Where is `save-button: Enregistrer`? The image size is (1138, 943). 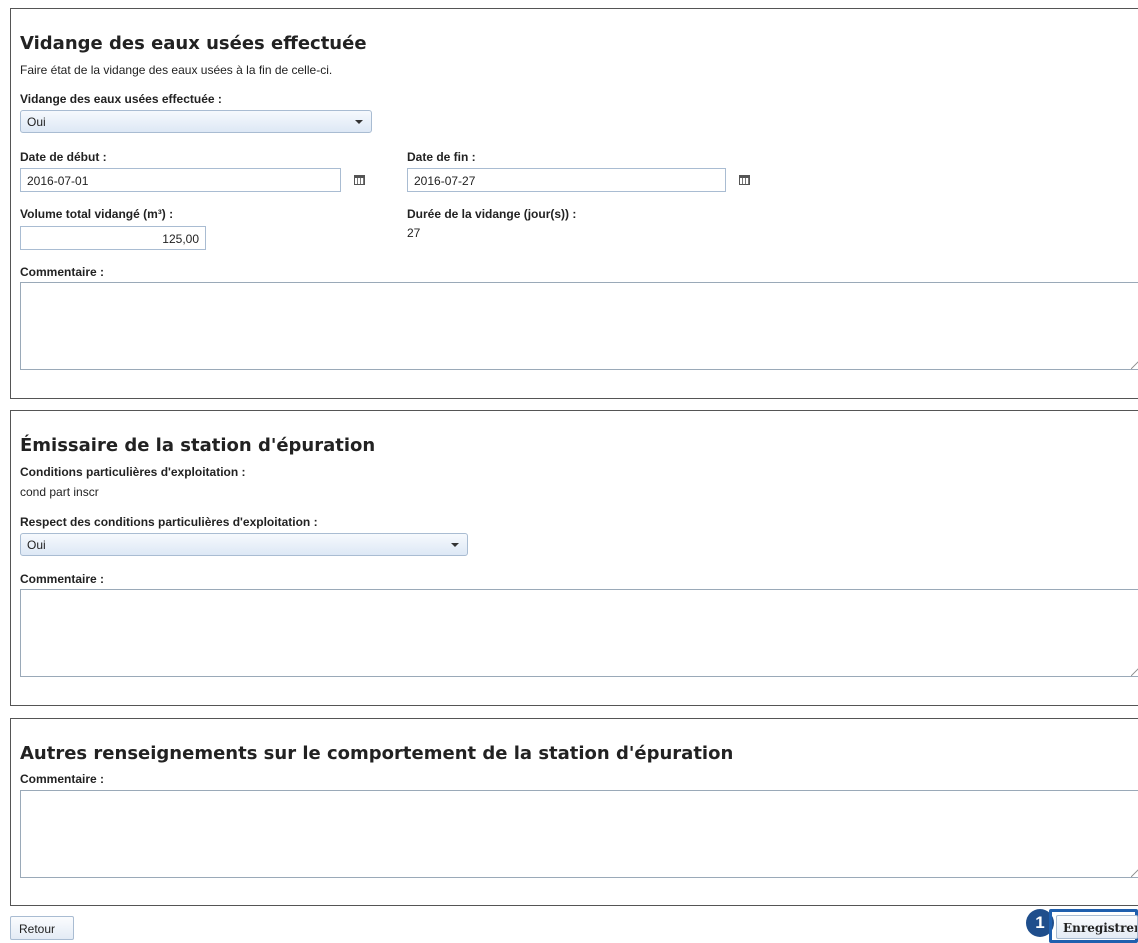 save-button: Enregistrer is located at coordinates (1097, 927).